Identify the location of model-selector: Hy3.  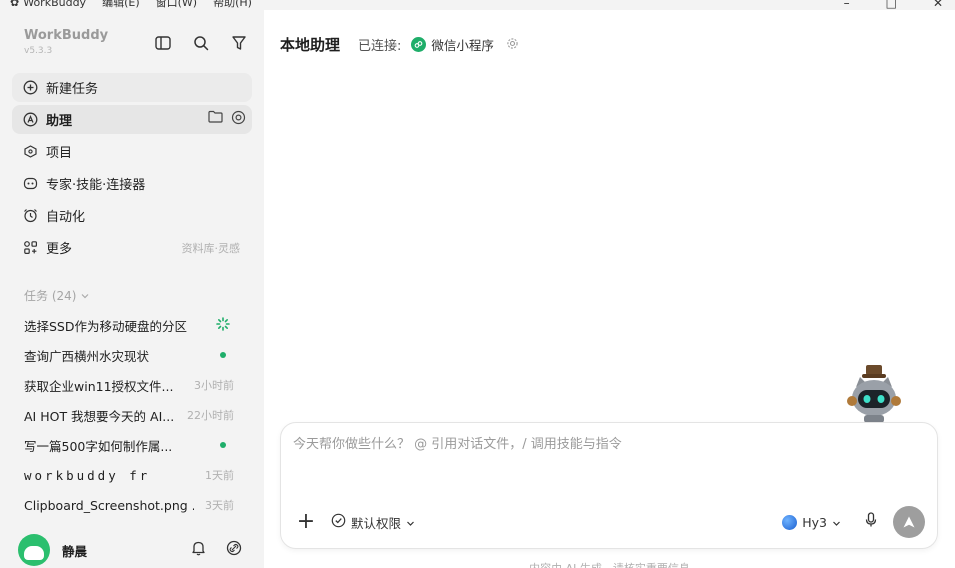
(811, 522).